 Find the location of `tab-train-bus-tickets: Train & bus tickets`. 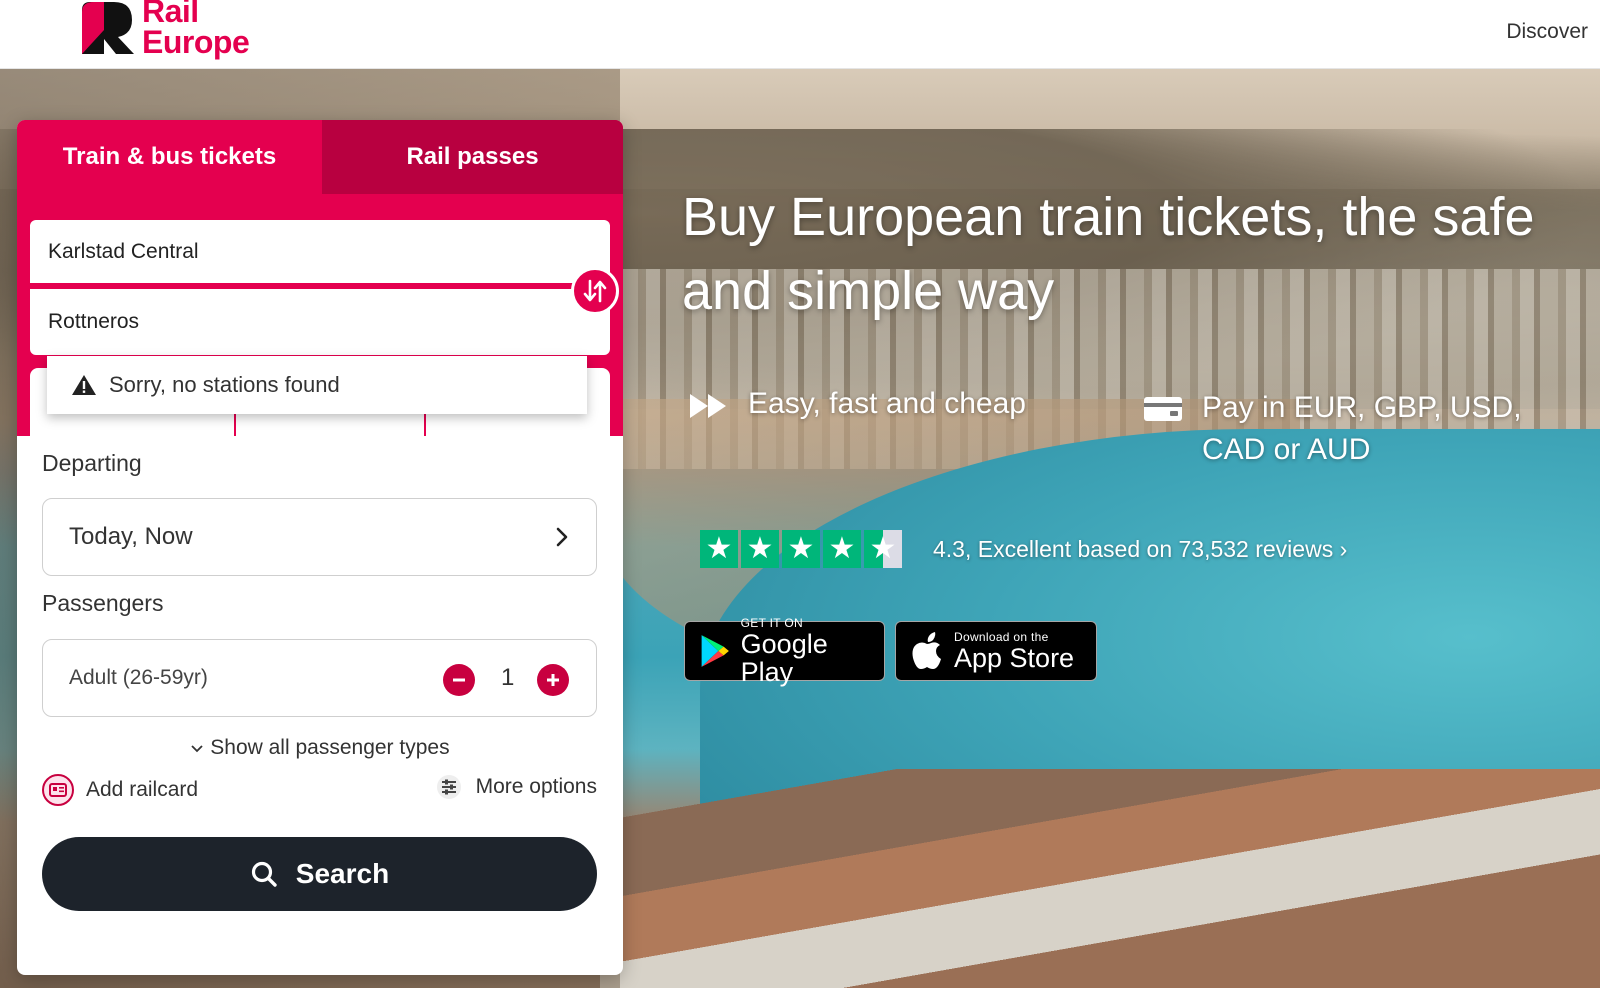

tab-train-bus-tickets: Train & bus tickets is located at coordinates (169, 157).